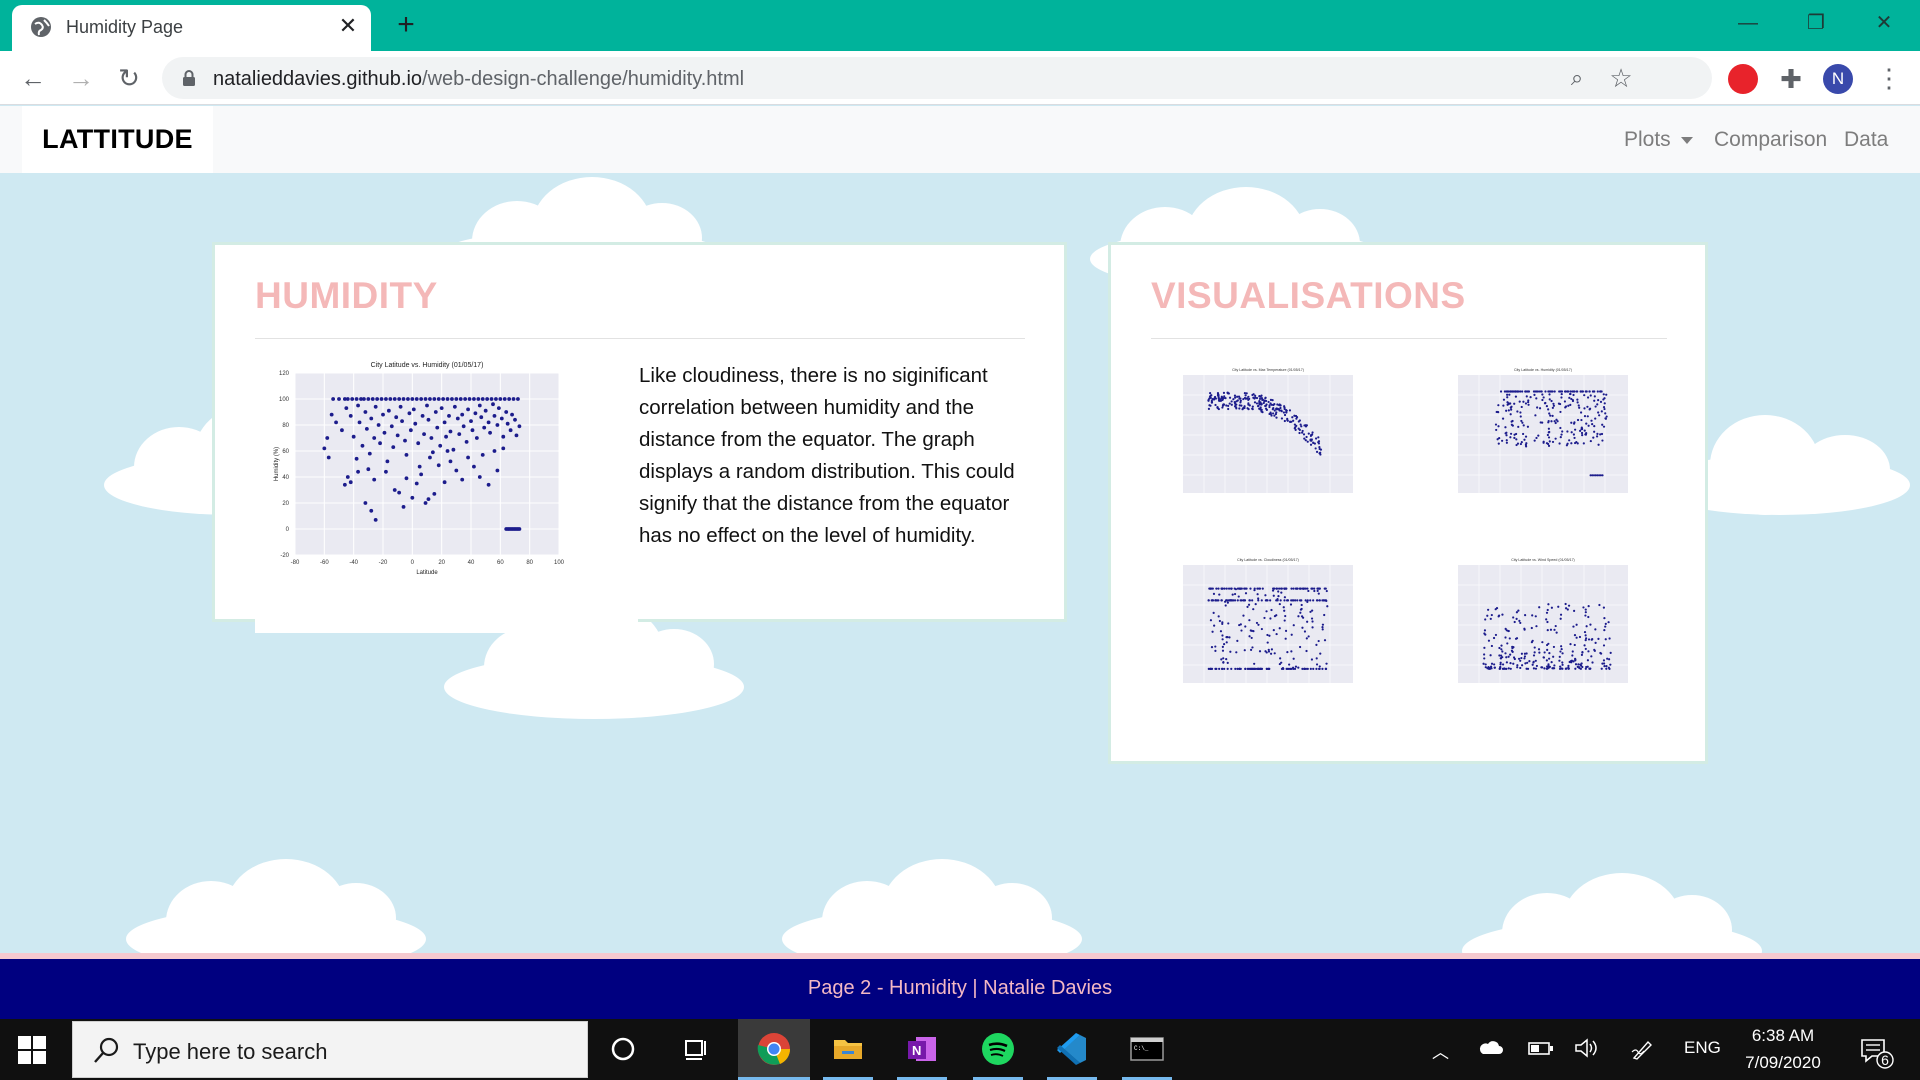 This screenshot has height=1080, width=1920. Describe the element at coordinates (191, 28) in the screenshot. I see `browser-tab-active: Humidity Page ✕` at that location.